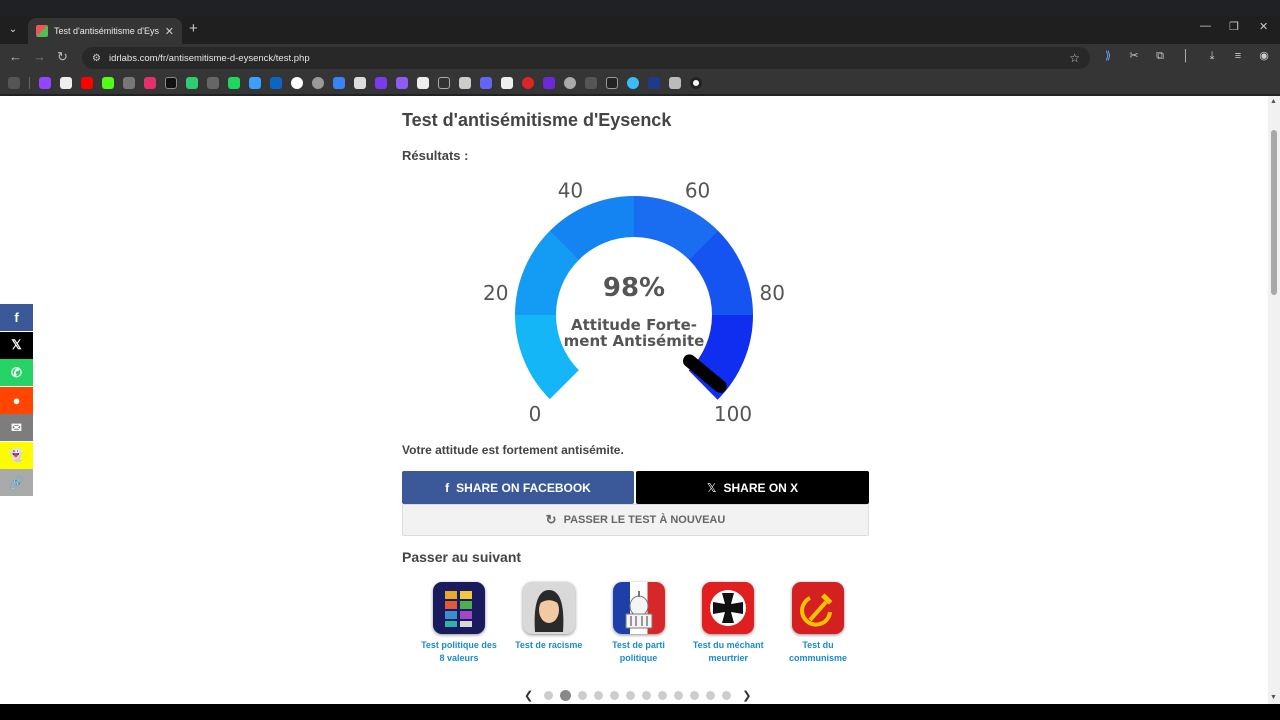 The height and width of the screenshot is (720, 1280). I want to click on gauge-tick-label: 100, so click(733, 414).